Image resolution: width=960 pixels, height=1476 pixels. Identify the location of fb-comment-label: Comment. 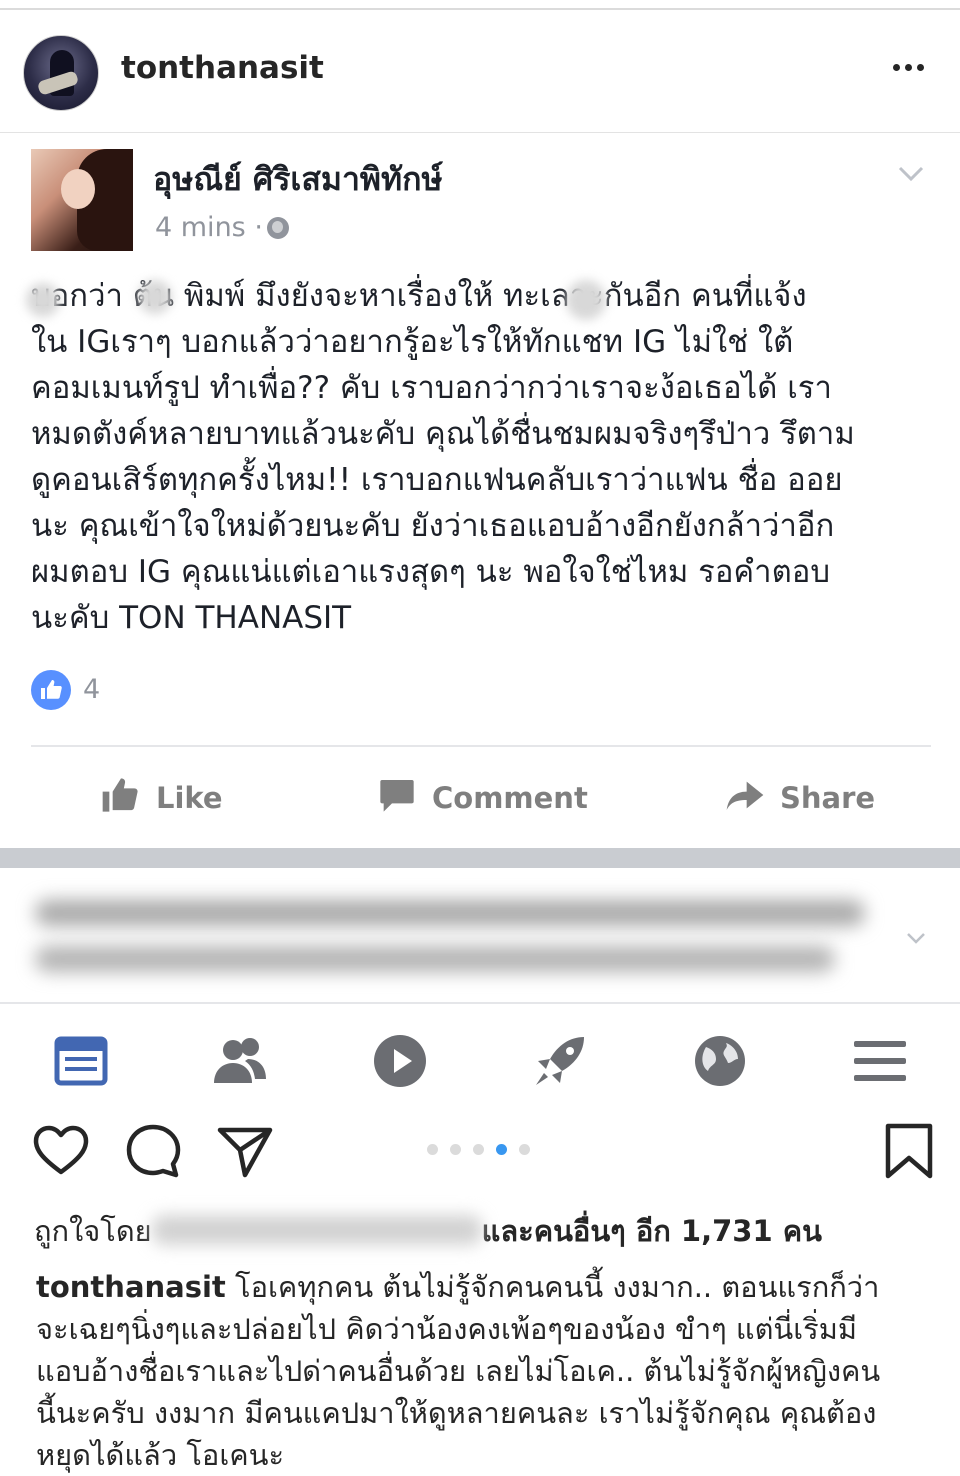
(510, 798).